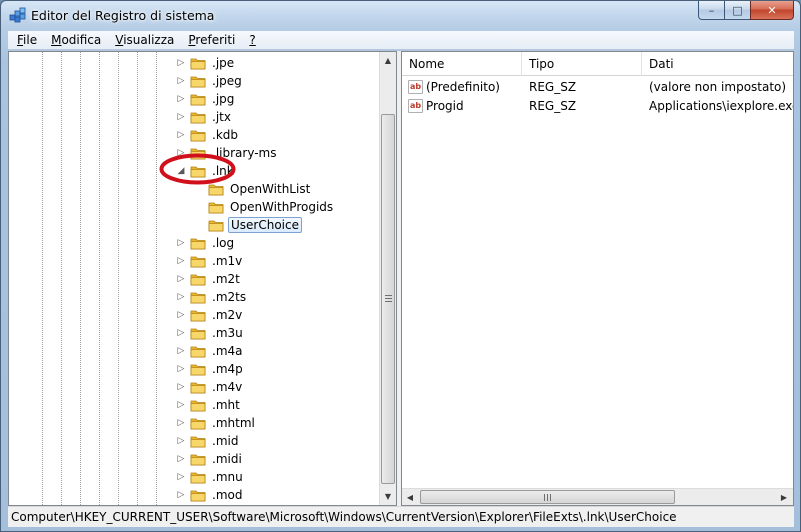 The width and height of the screenshot is (801, 532). I want to click on column-header-dati: Dati, so click(717, 64).